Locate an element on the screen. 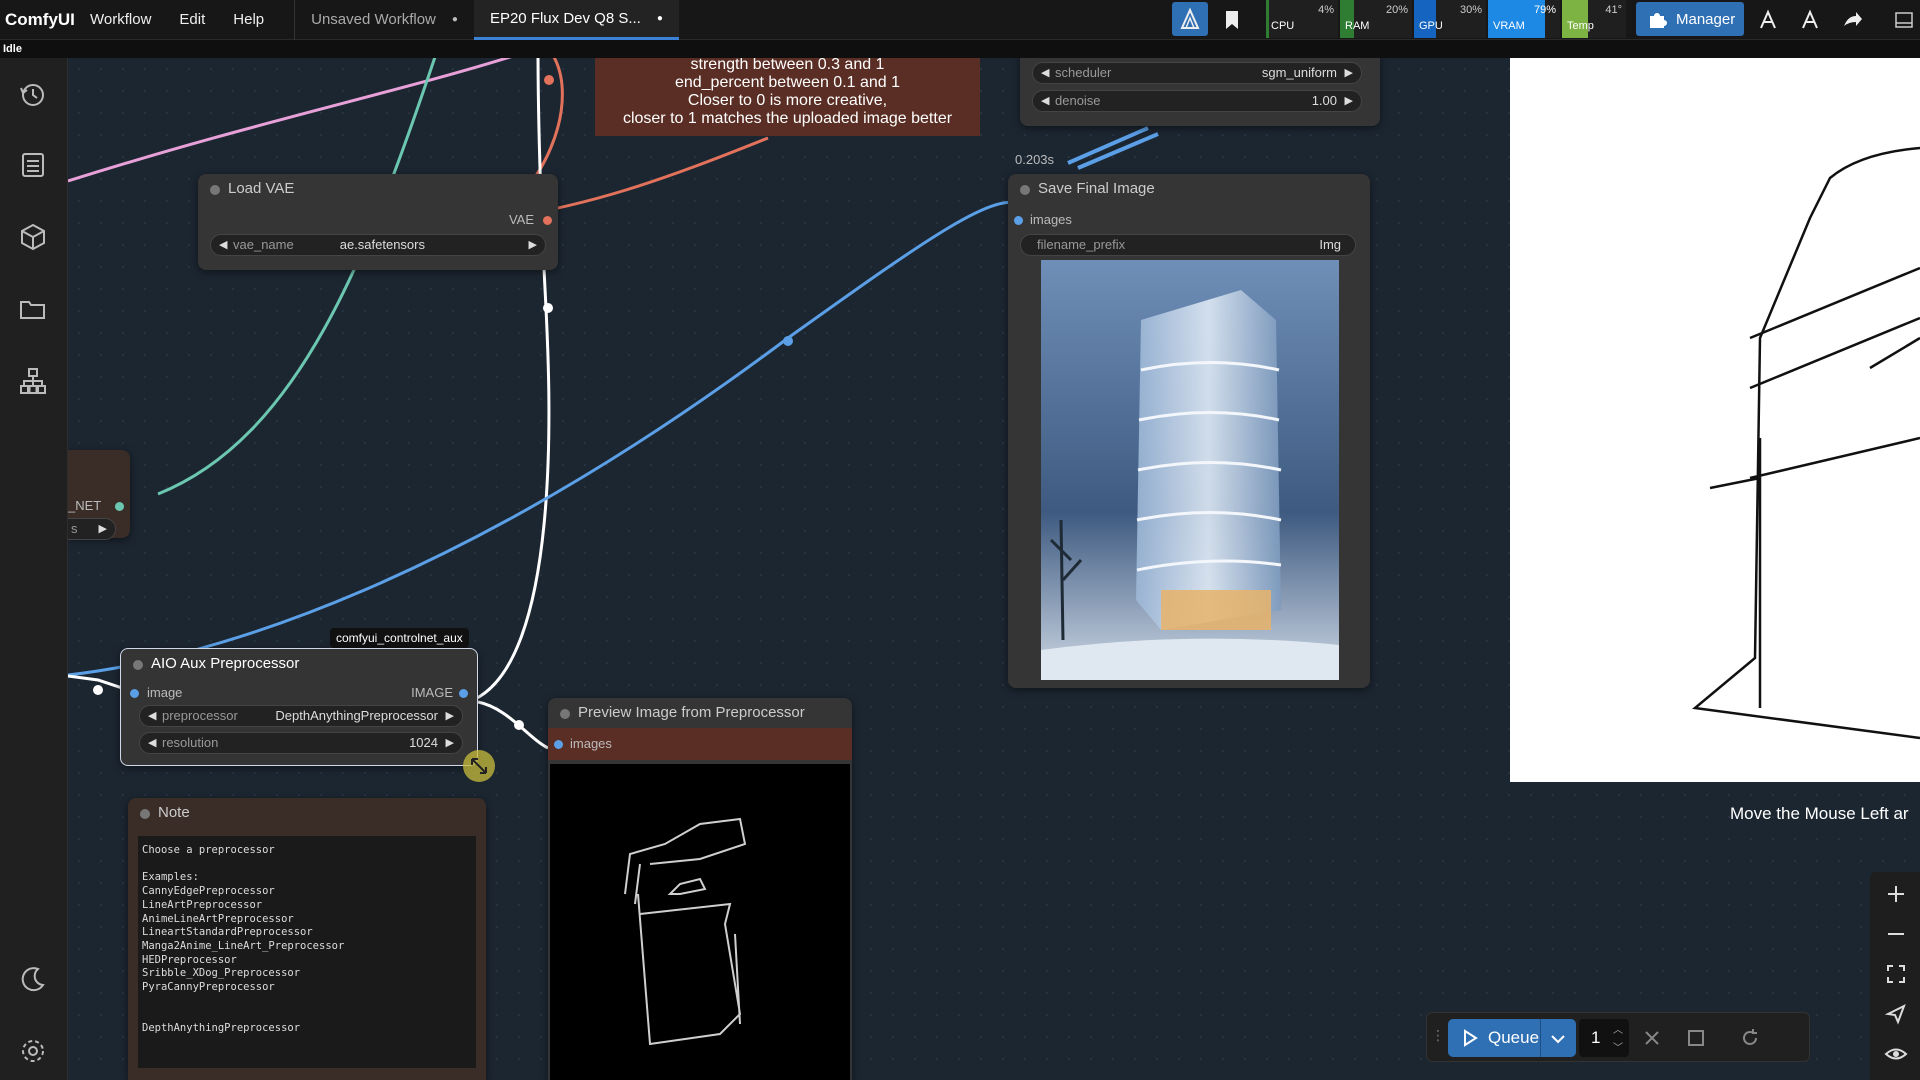 The image size is (1920, 1080). widget-label: s is located at coordinates (74, 528).